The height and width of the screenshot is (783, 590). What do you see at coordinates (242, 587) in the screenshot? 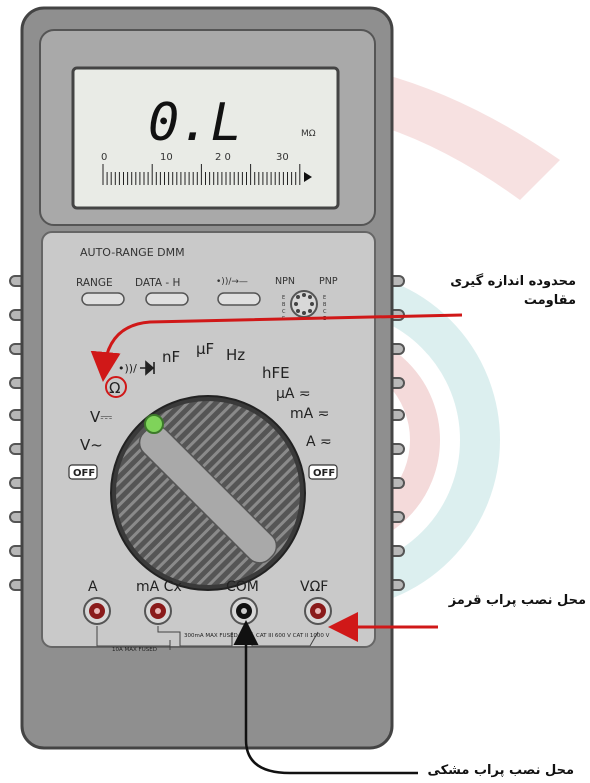
I see `jack-com-label: COM` at bounding box center [242, 587].